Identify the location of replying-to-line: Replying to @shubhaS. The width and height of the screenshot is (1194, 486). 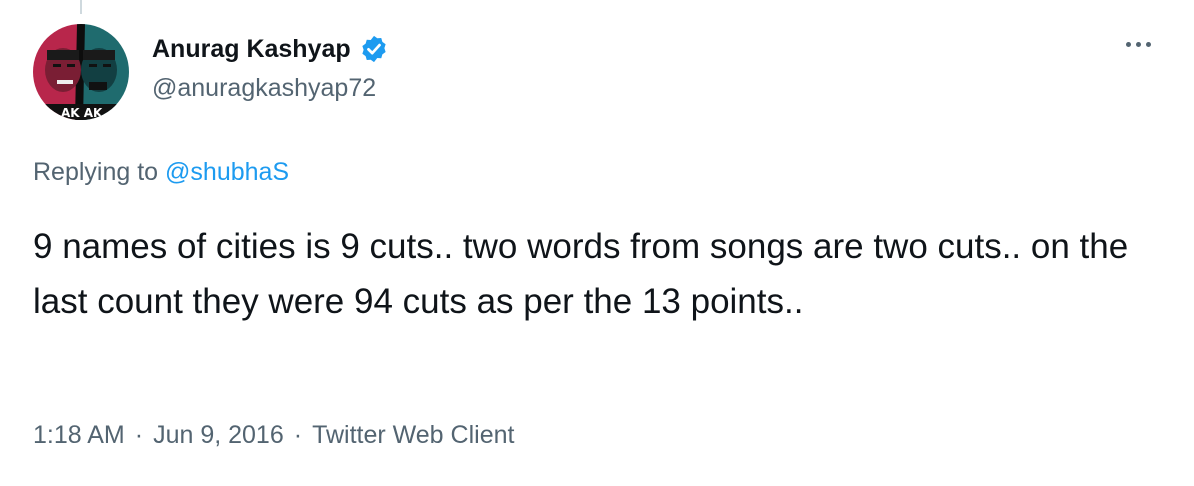
(161, 172).